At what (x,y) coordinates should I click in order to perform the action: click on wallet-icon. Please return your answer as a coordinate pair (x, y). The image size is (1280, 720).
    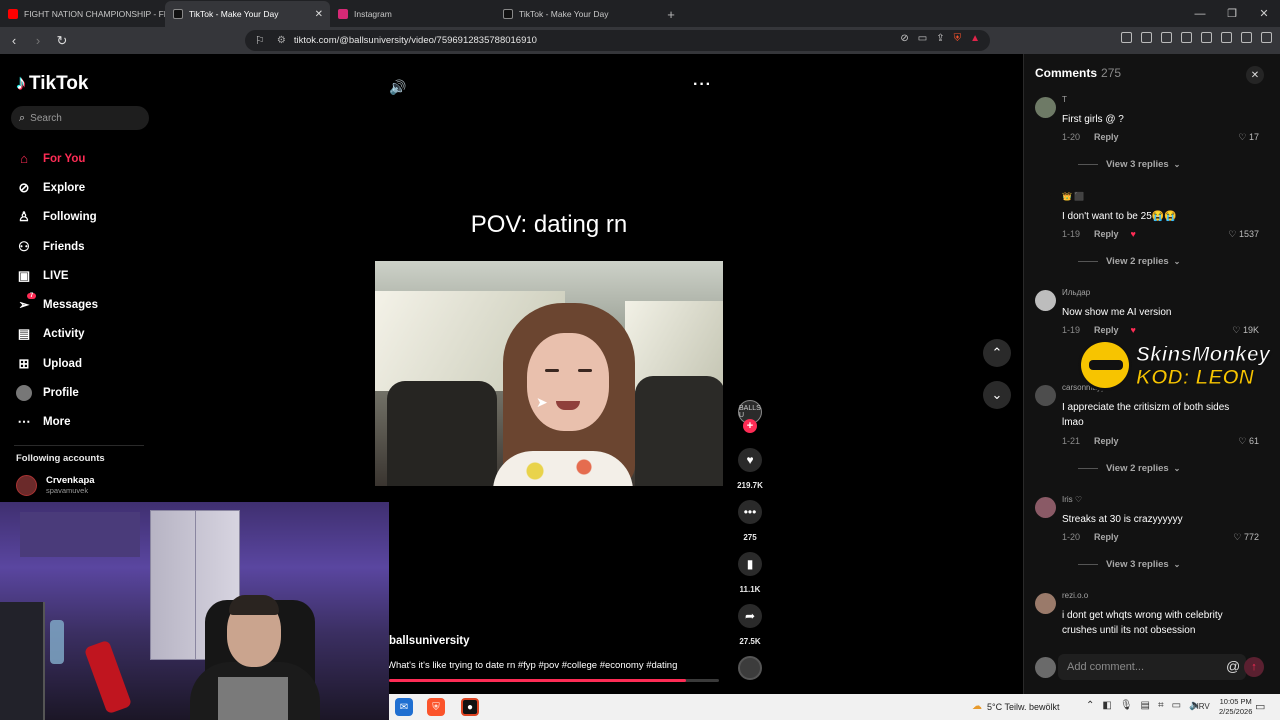
    Looking at the image, I should click on (1146, 37).